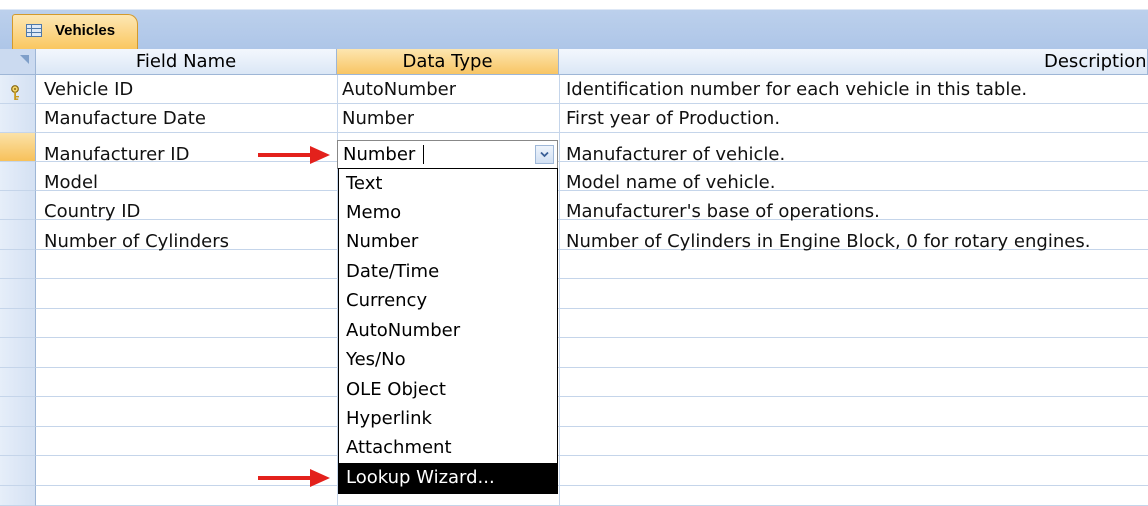 The width and height of the screenshot is (1148, 506). I want to click on description-cell: First year of Production., so click(673, 118).